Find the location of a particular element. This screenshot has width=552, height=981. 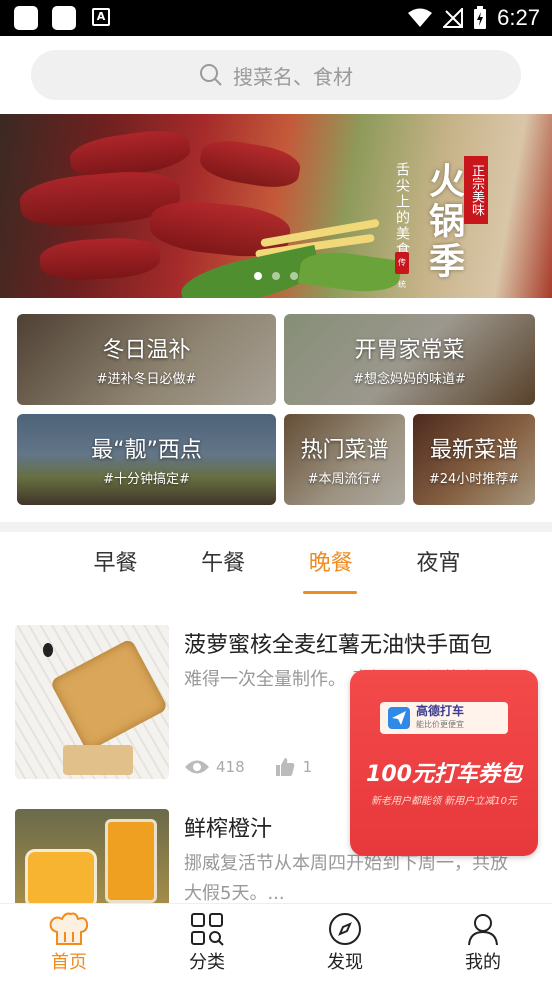

grid-search-icon is located at coordinates (207, 929).